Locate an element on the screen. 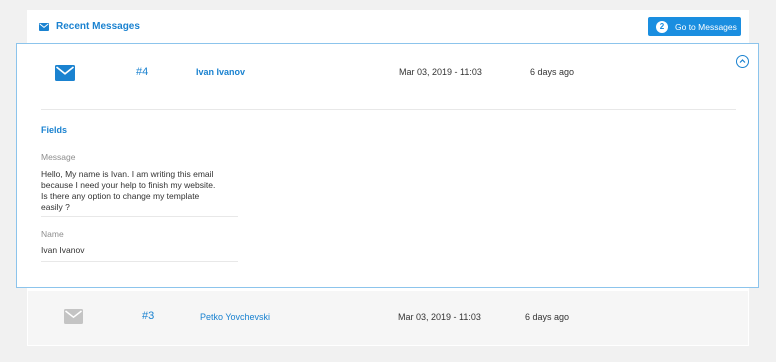 Image resolution: width=776 pixels, height=362 pixels. message-sender-link: Ivan Ivanov is located at coordinates (220, 72).